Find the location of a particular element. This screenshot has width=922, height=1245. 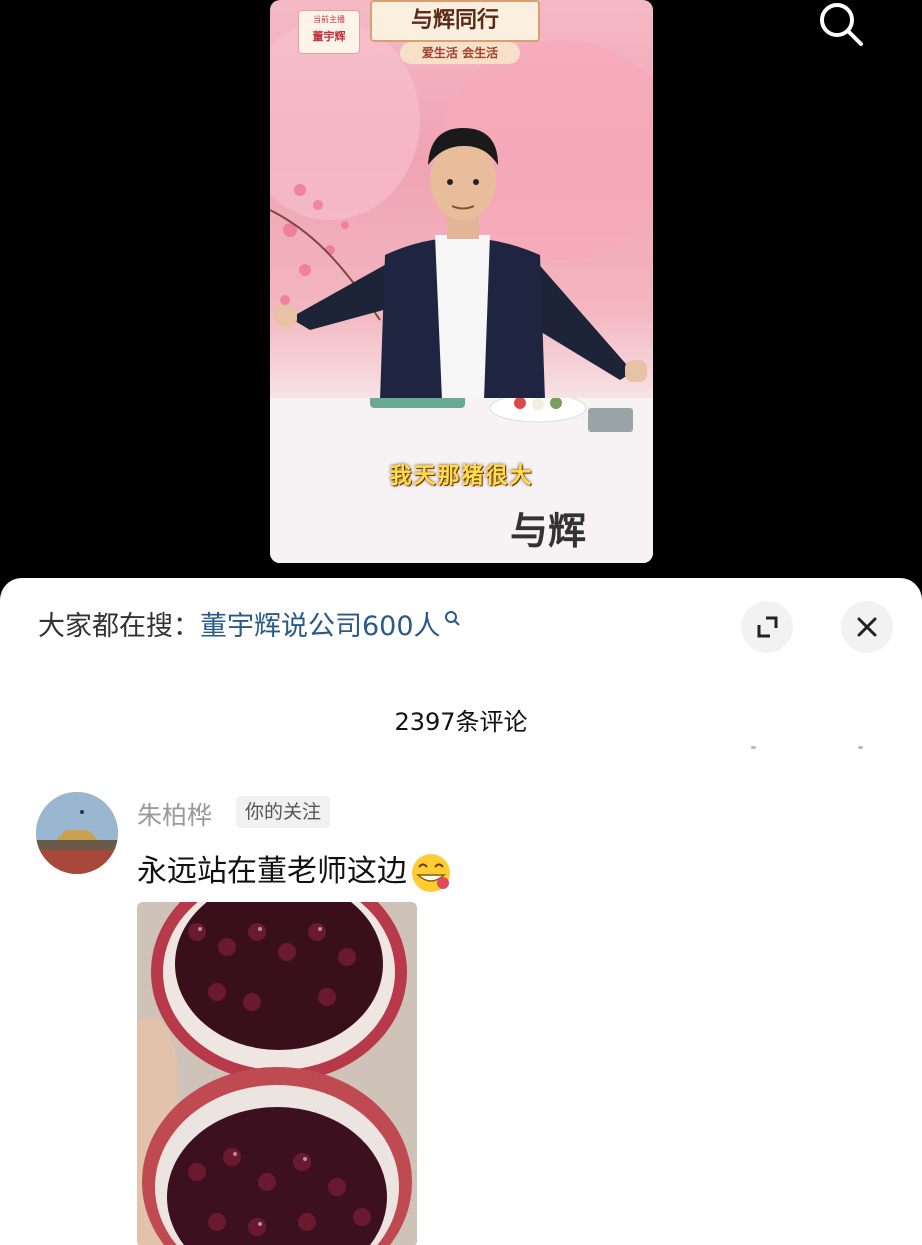

search-icon is located at coordinates (841, 24).